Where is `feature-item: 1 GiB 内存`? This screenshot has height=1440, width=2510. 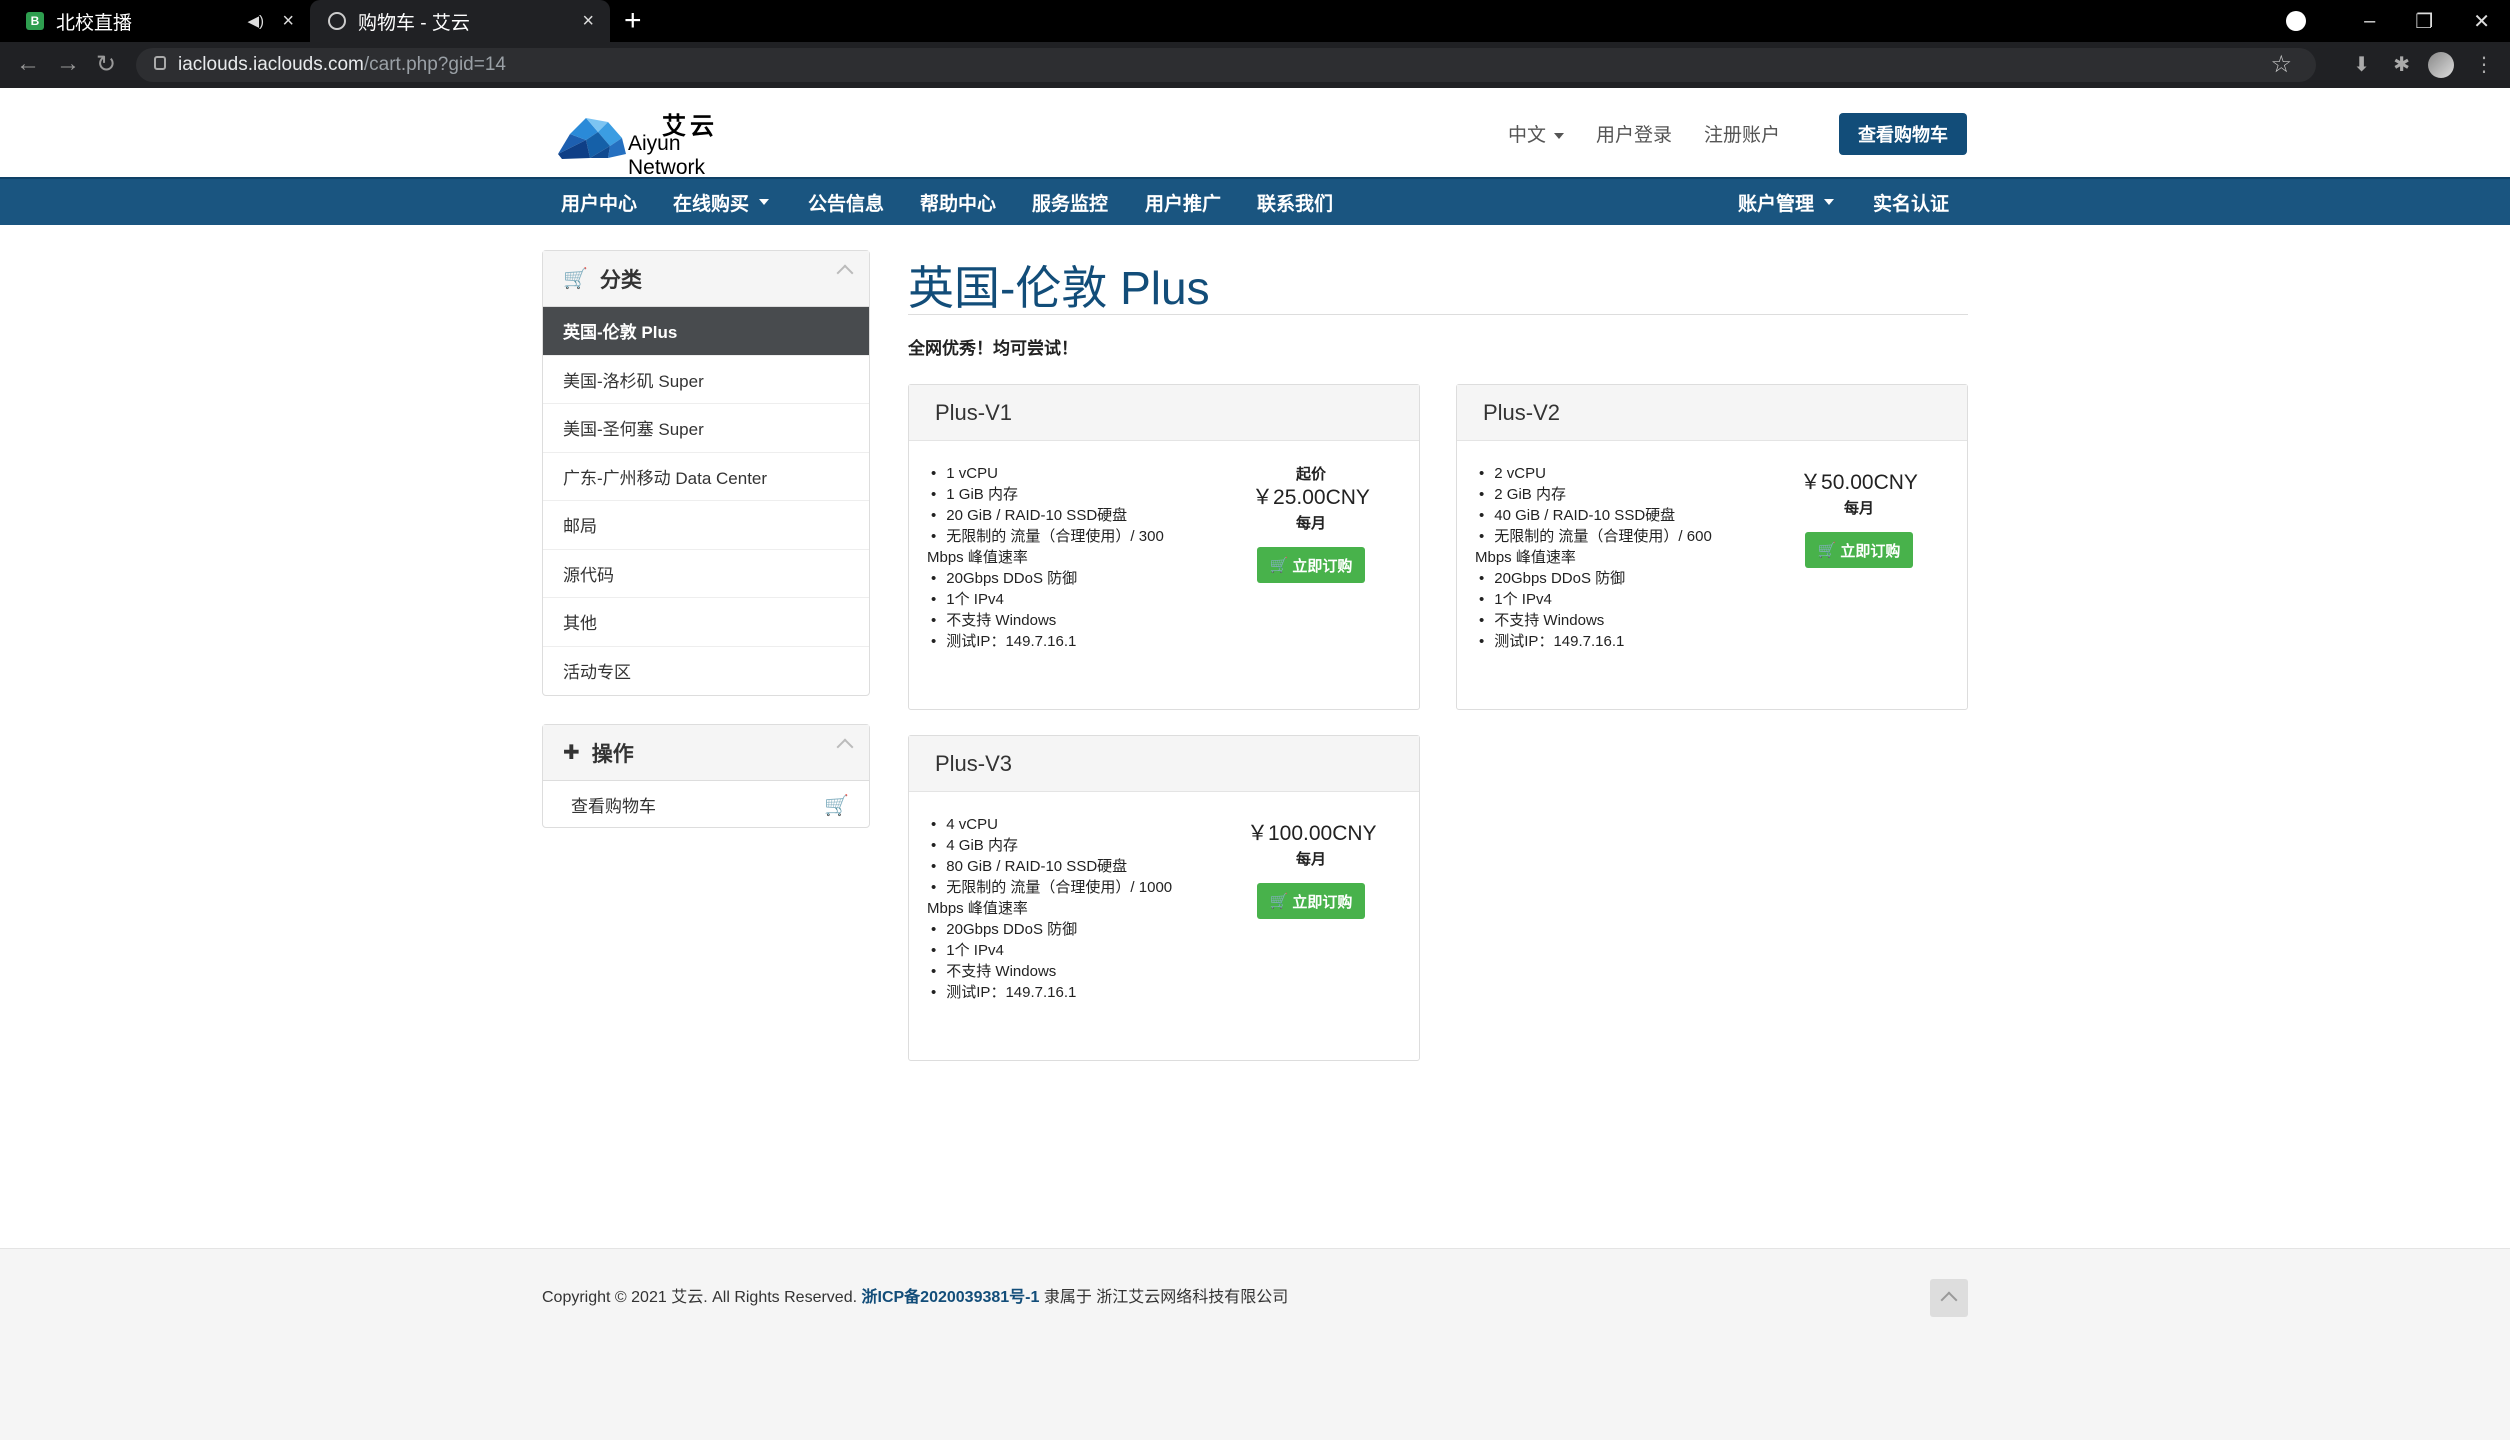 feature-item: 1 GiB 内存 is located at coordinates (1062, 494).